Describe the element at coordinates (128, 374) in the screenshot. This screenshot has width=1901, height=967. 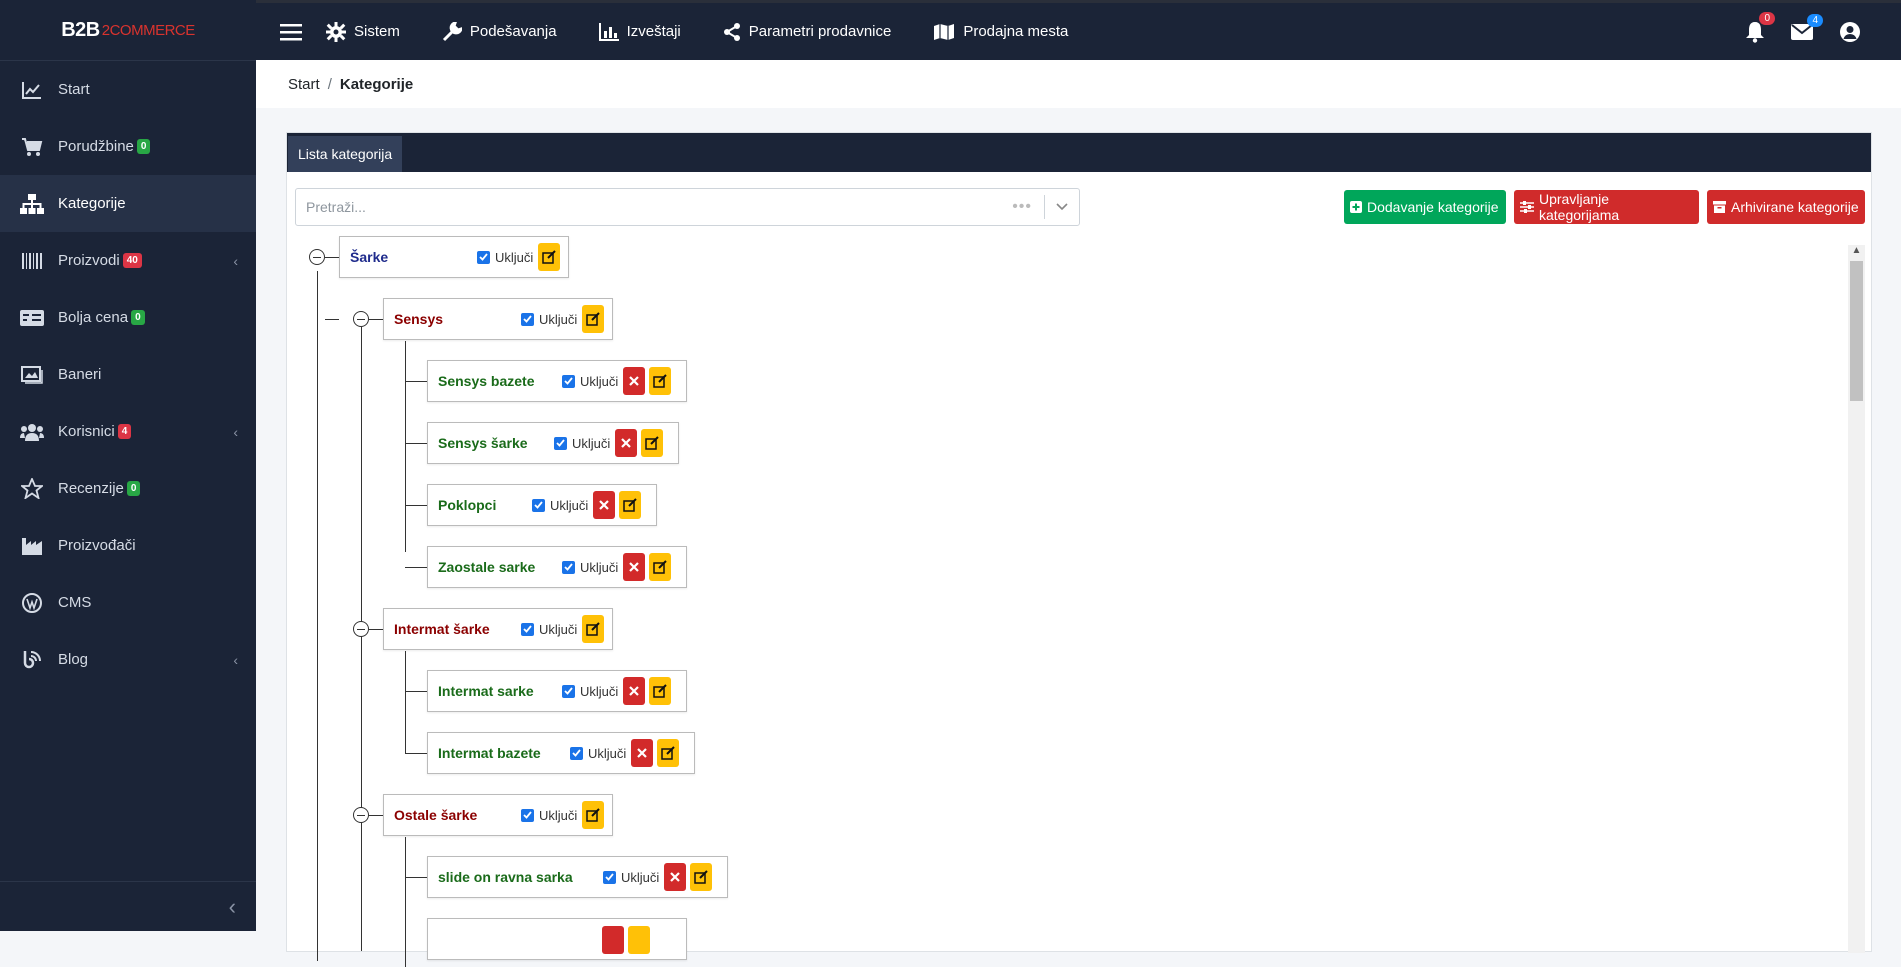
I see `sidebar-item-baneri: Baneri` at that location.